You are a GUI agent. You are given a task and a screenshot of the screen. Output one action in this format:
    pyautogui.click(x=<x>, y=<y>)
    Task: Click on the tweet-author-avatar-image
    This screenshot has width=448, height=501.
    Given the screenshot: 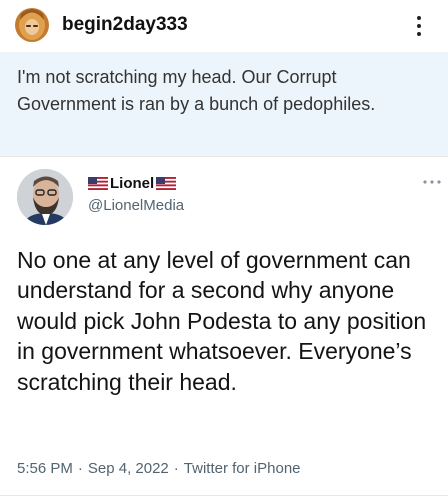 What is the action you would take?
    pyautogui.click(x=45, y=197)
    